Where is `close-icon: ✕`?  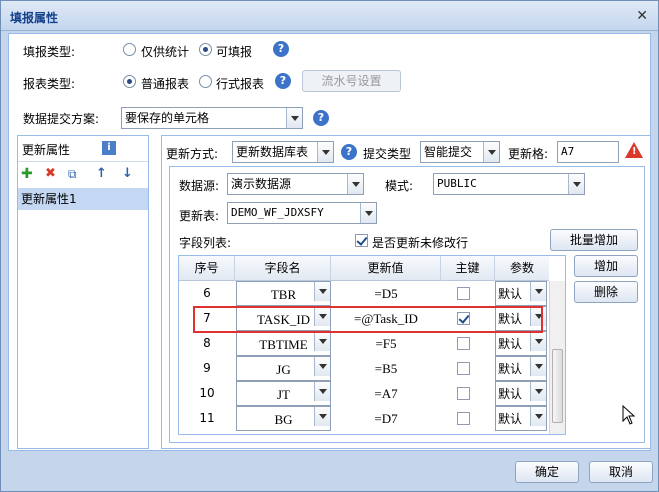 close-icon: ✕ is located at coordinates (642, 16).